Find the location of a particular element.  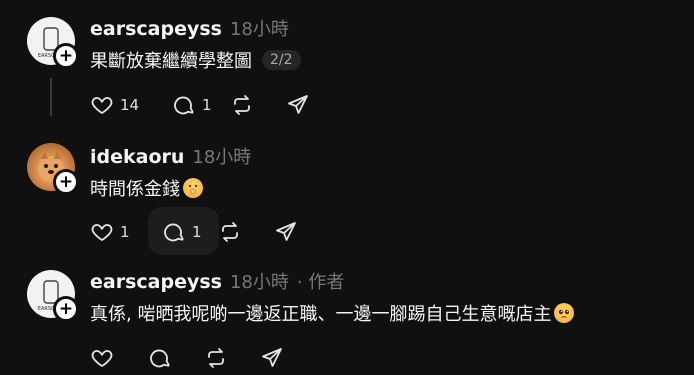

like-button: 14 is located at coordinates (121, 105).